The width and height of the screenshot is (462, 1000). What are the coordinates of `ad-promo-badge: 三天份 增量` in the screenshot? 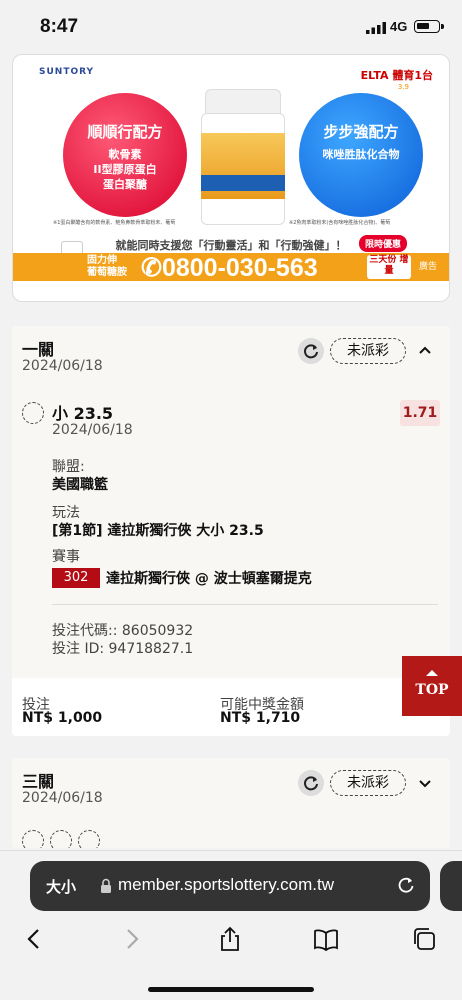 It's located at (389, 267).